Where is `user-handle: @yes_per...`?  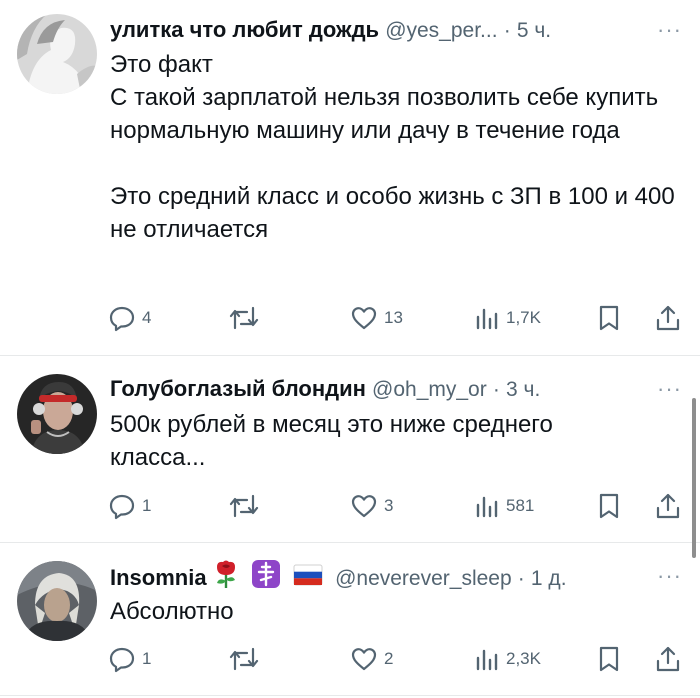
user-handle: @yes_per... is located at coordinates (441, 30).